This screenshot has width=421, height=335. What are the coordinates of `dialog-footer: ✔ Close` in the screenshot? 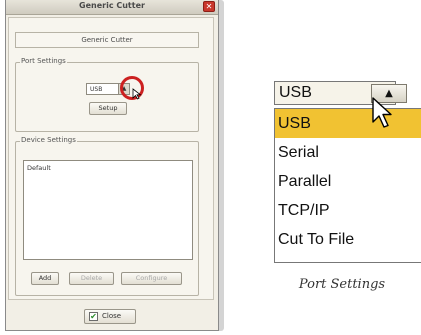 It's located at (111, 317).